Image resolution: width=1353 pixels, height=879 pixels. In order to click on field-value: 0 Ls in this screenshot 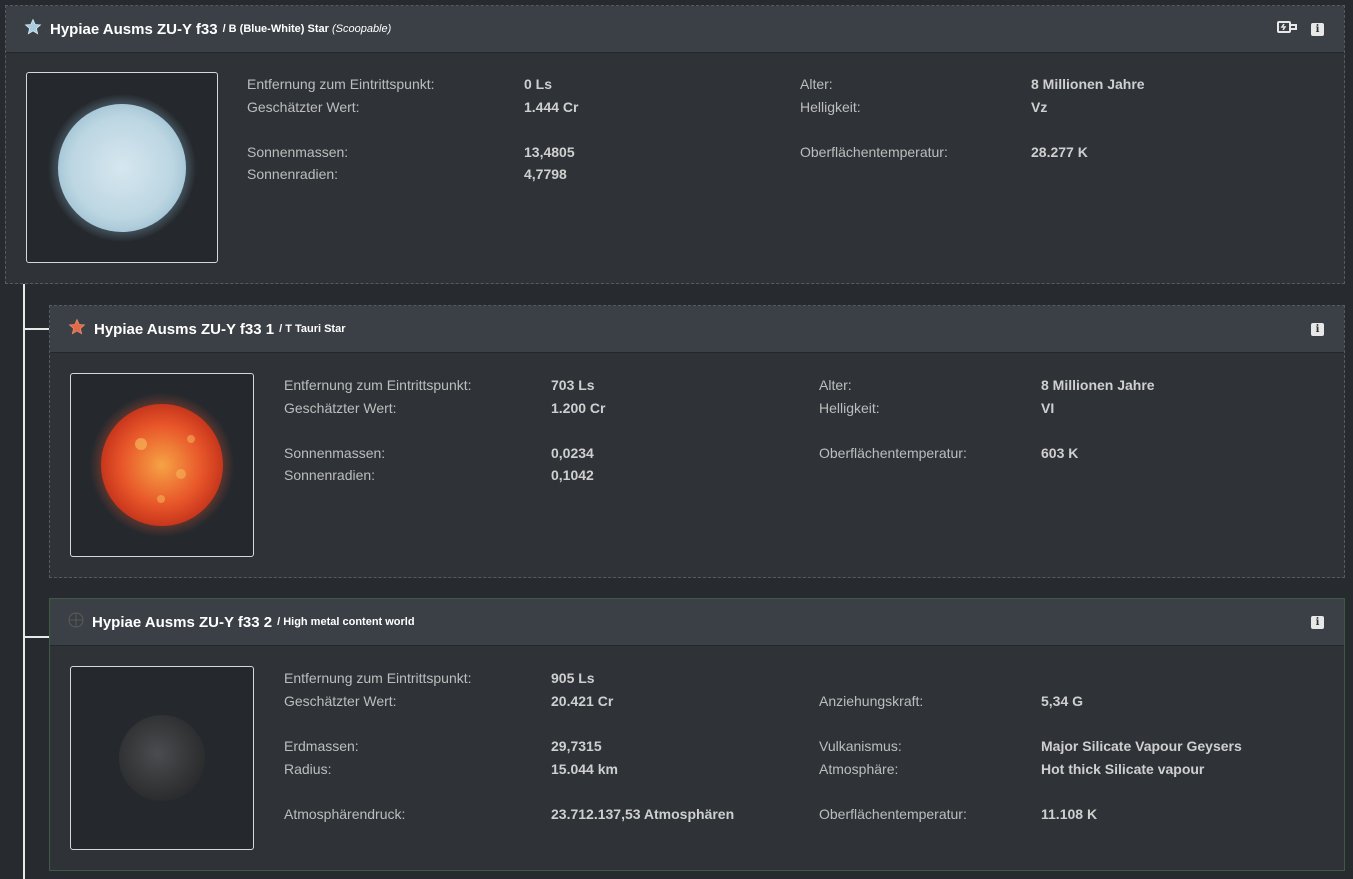, I will do `click(538, 84)`.